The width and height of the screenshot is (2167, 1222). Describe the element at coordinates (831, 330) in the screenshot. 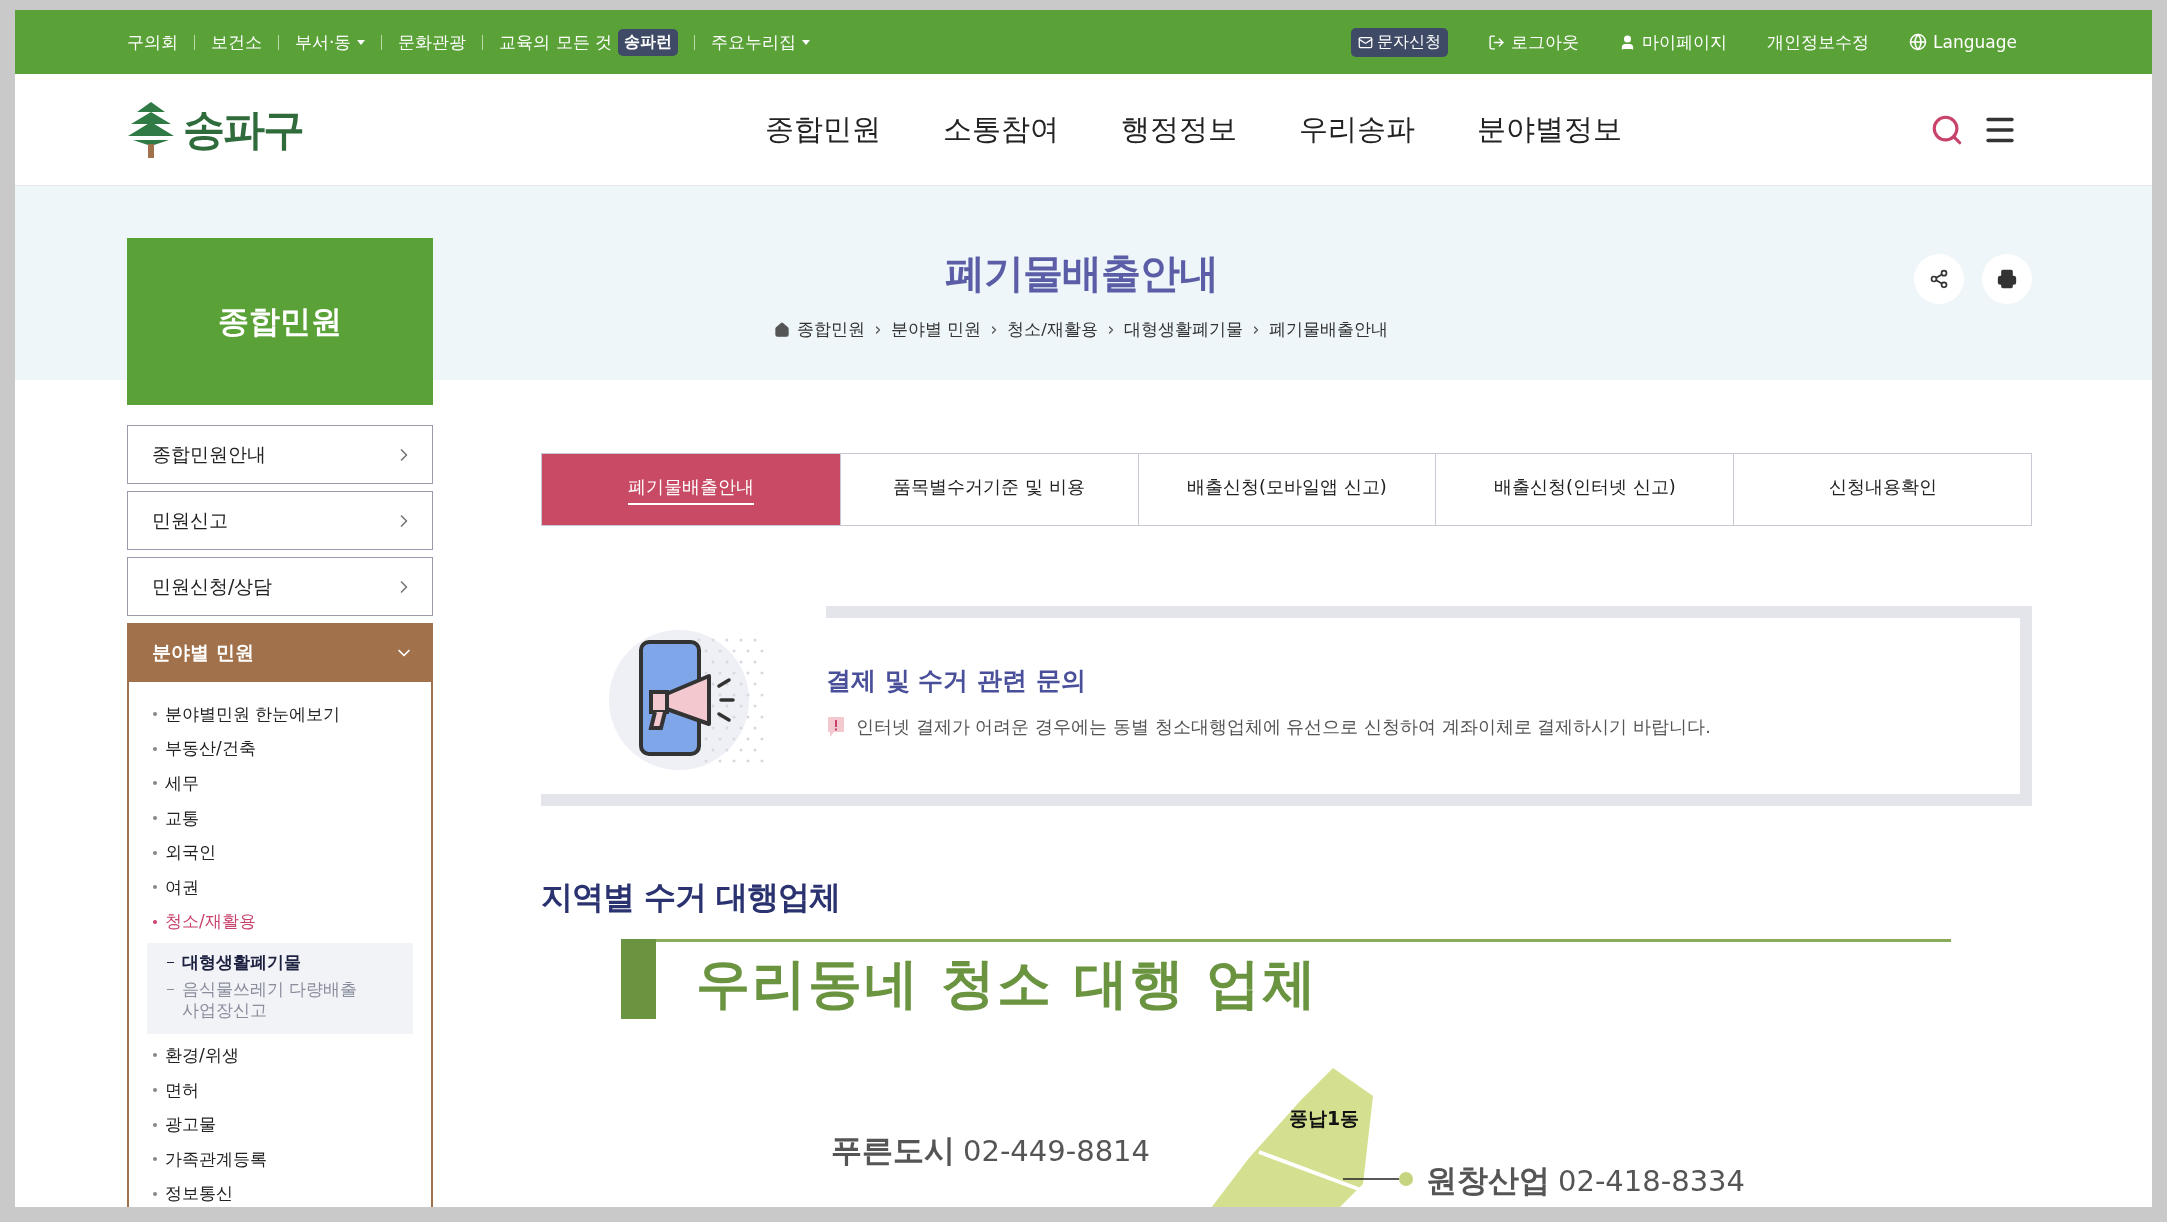

I see `breadcrumb-link: 종합민원` at that location.